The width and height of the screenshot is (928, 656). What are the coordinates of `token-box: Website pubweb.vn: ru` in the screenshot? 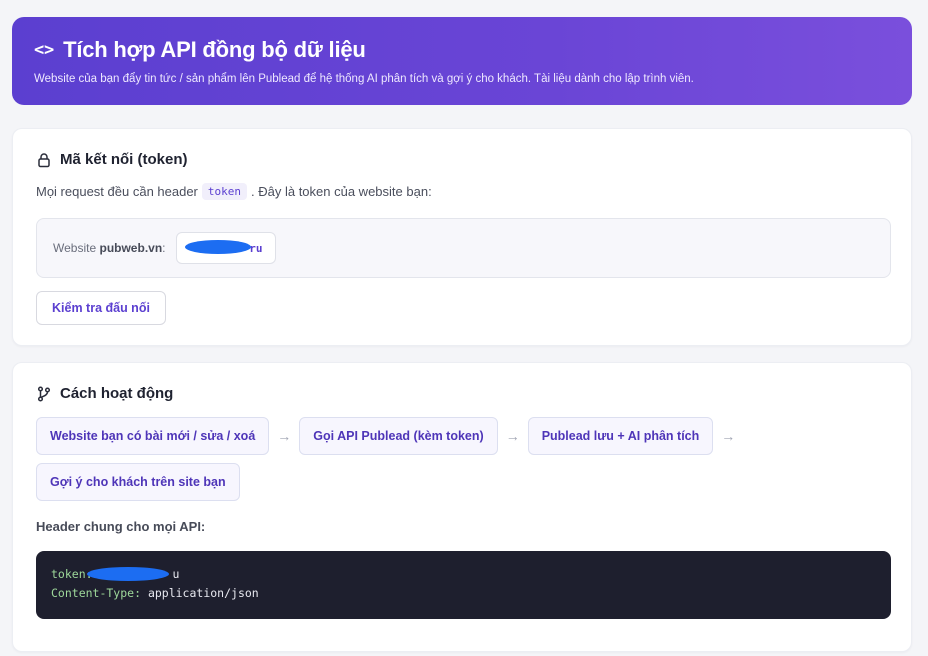 It's located at (463, 248).